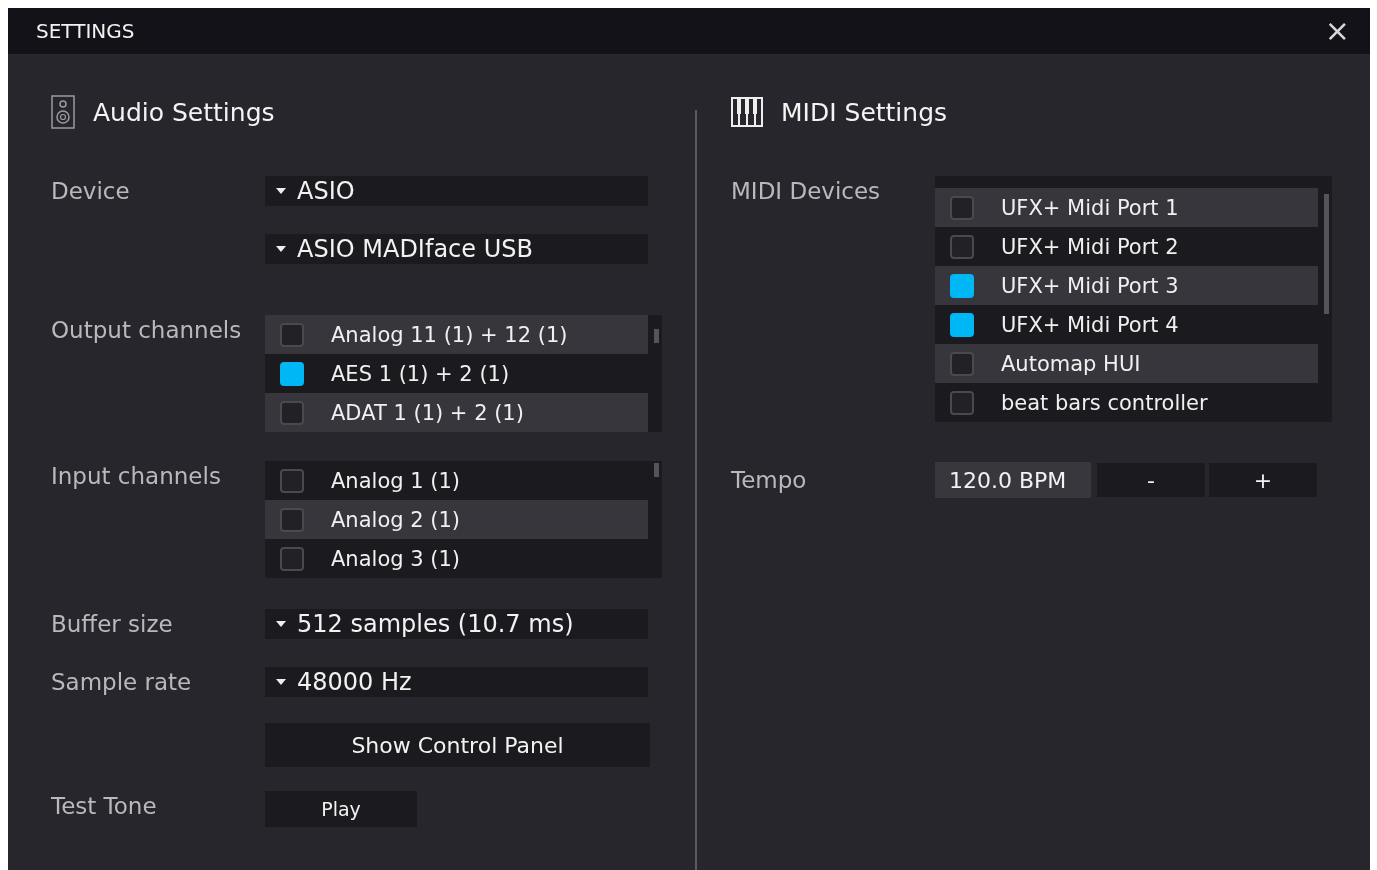 Image resolution: width=1377 pixels, height=870 pixels. What do you see at coordinates (341, 809) in the screenshot?
I see `play-button: Play` at bounding box center [341, 809].